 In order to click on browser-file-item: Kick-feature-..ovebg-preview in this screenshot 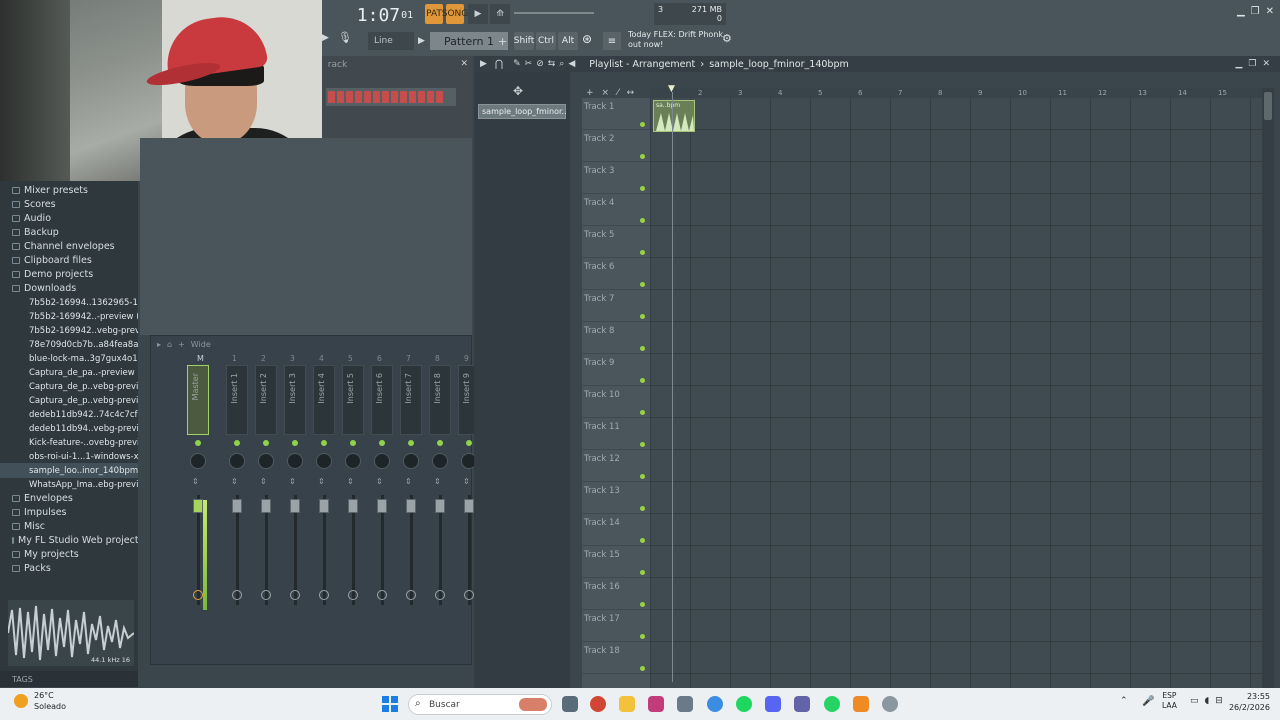, I will do `click(69, 442)`.